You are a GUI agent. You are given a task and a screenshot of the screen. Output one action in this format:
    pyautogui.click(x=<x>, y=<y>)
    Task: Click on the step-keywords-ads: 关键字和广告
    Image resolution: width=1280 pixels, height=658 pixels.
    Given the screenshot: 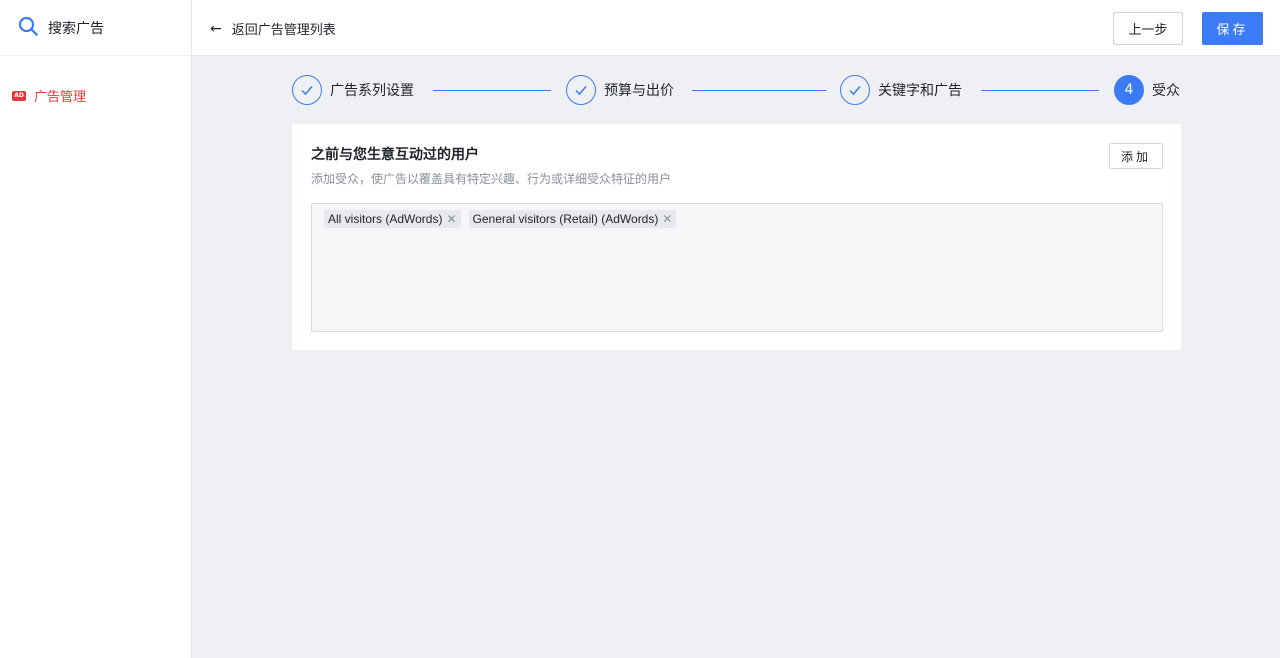 What is the action you would take?
    pyautogui.click(x=901, y=90)
    